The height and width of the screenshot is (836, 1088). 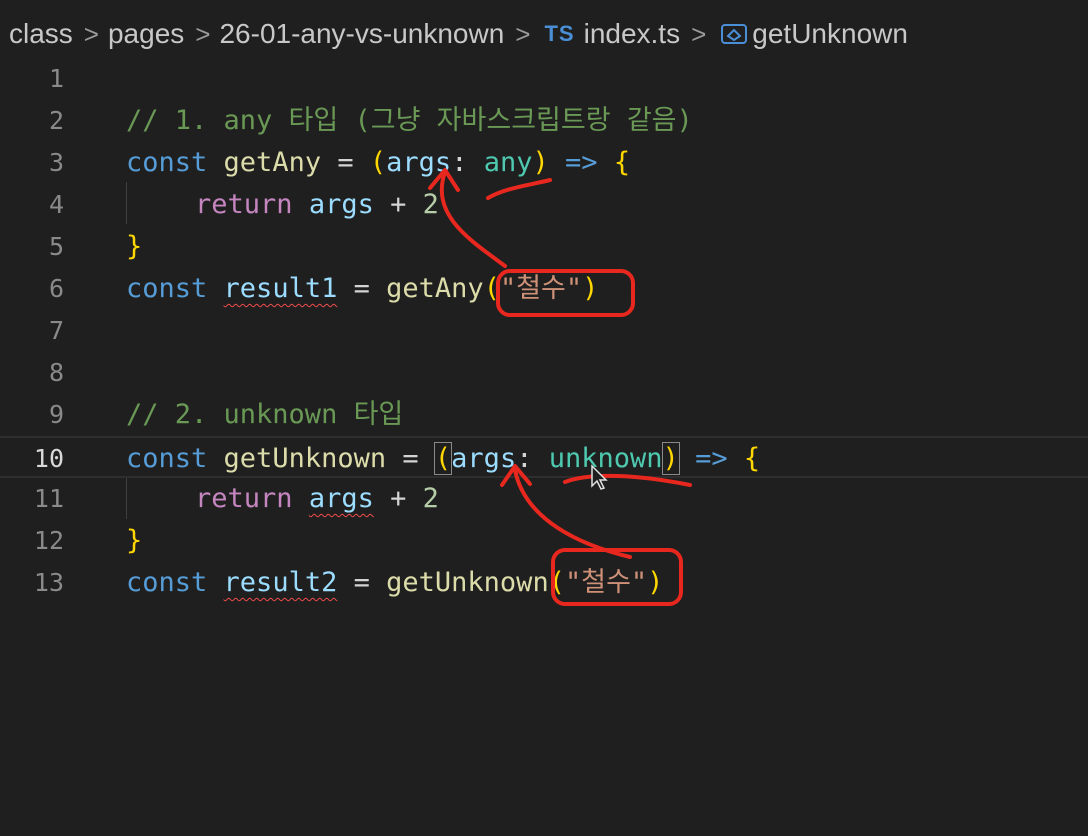 What do you see at coordinates (378, 162) in the screenshot?
I see `code-text: const getAny = (args: any) => {` at bounding box center [378, 162].